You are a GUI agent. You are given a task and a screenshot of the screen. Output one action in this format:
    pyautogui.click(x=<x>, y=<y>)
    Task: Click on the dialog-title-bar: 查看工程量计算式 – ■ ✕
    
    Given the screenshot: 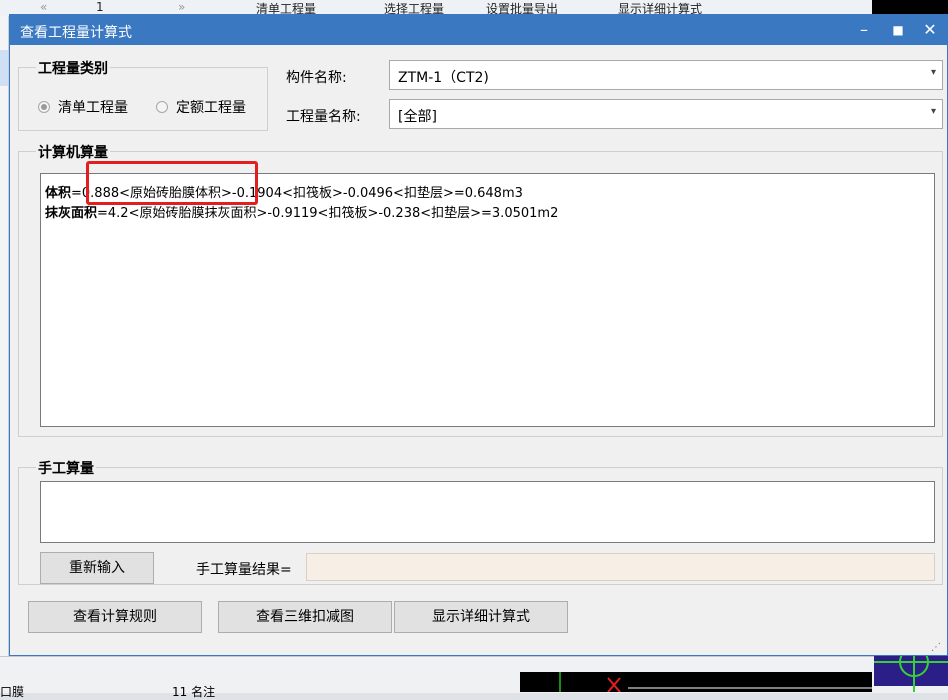 What is the action you would take?
    pyautogui.click(x=478, y=30)
    